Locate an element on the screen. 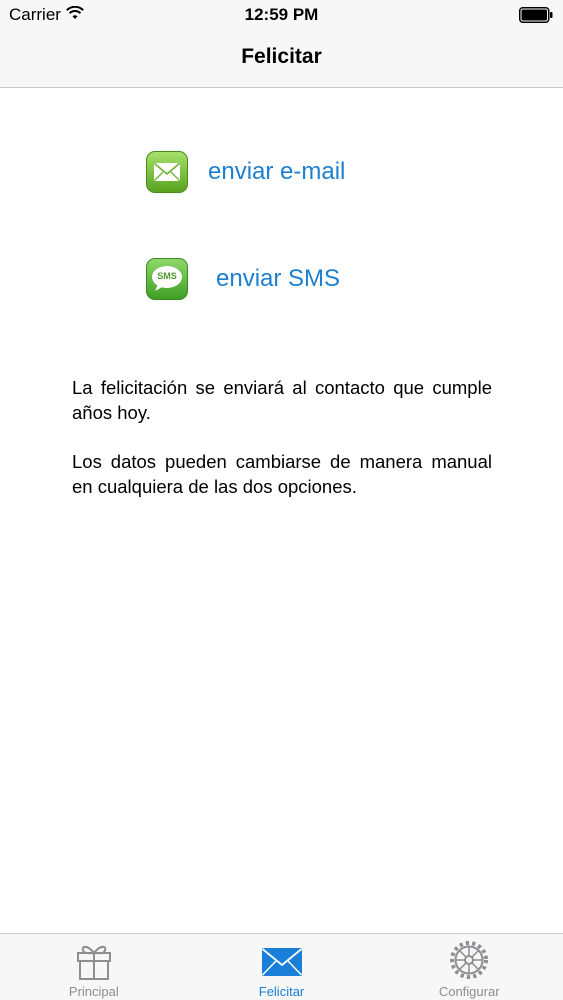 The height and width of the screenshot is (1000, 563). page-title: Felicitar is located at coordinates (281, 56).